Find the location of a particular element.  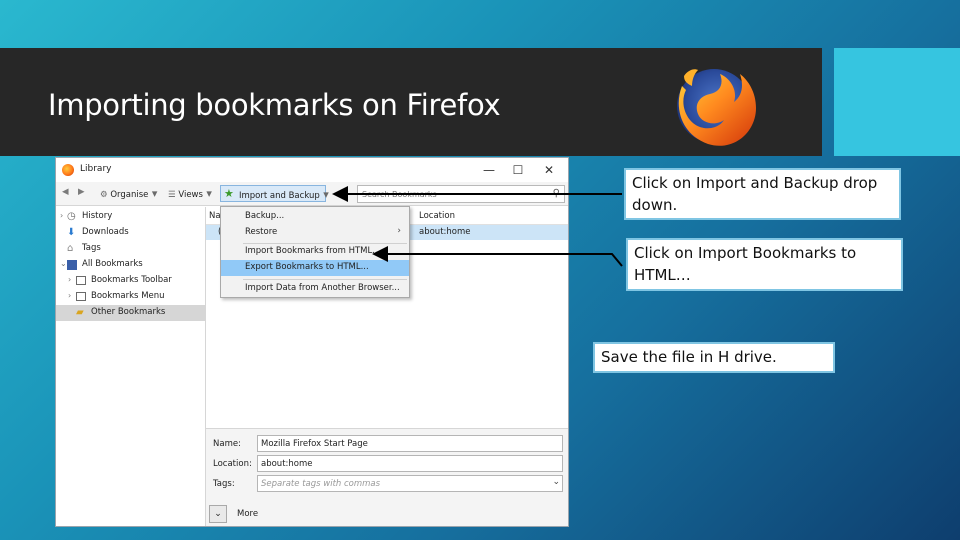

column-name-header: Na is located at coordinates (215, 216).